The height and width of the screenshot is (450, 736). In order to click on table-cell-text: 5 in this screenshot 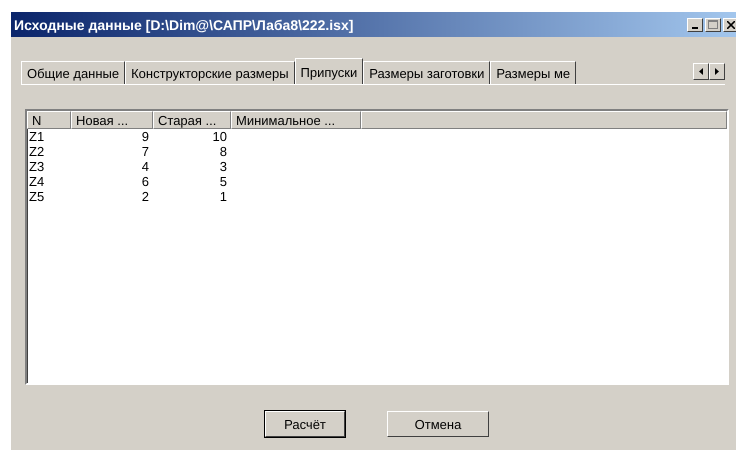, I will do `click(223, 181)`.